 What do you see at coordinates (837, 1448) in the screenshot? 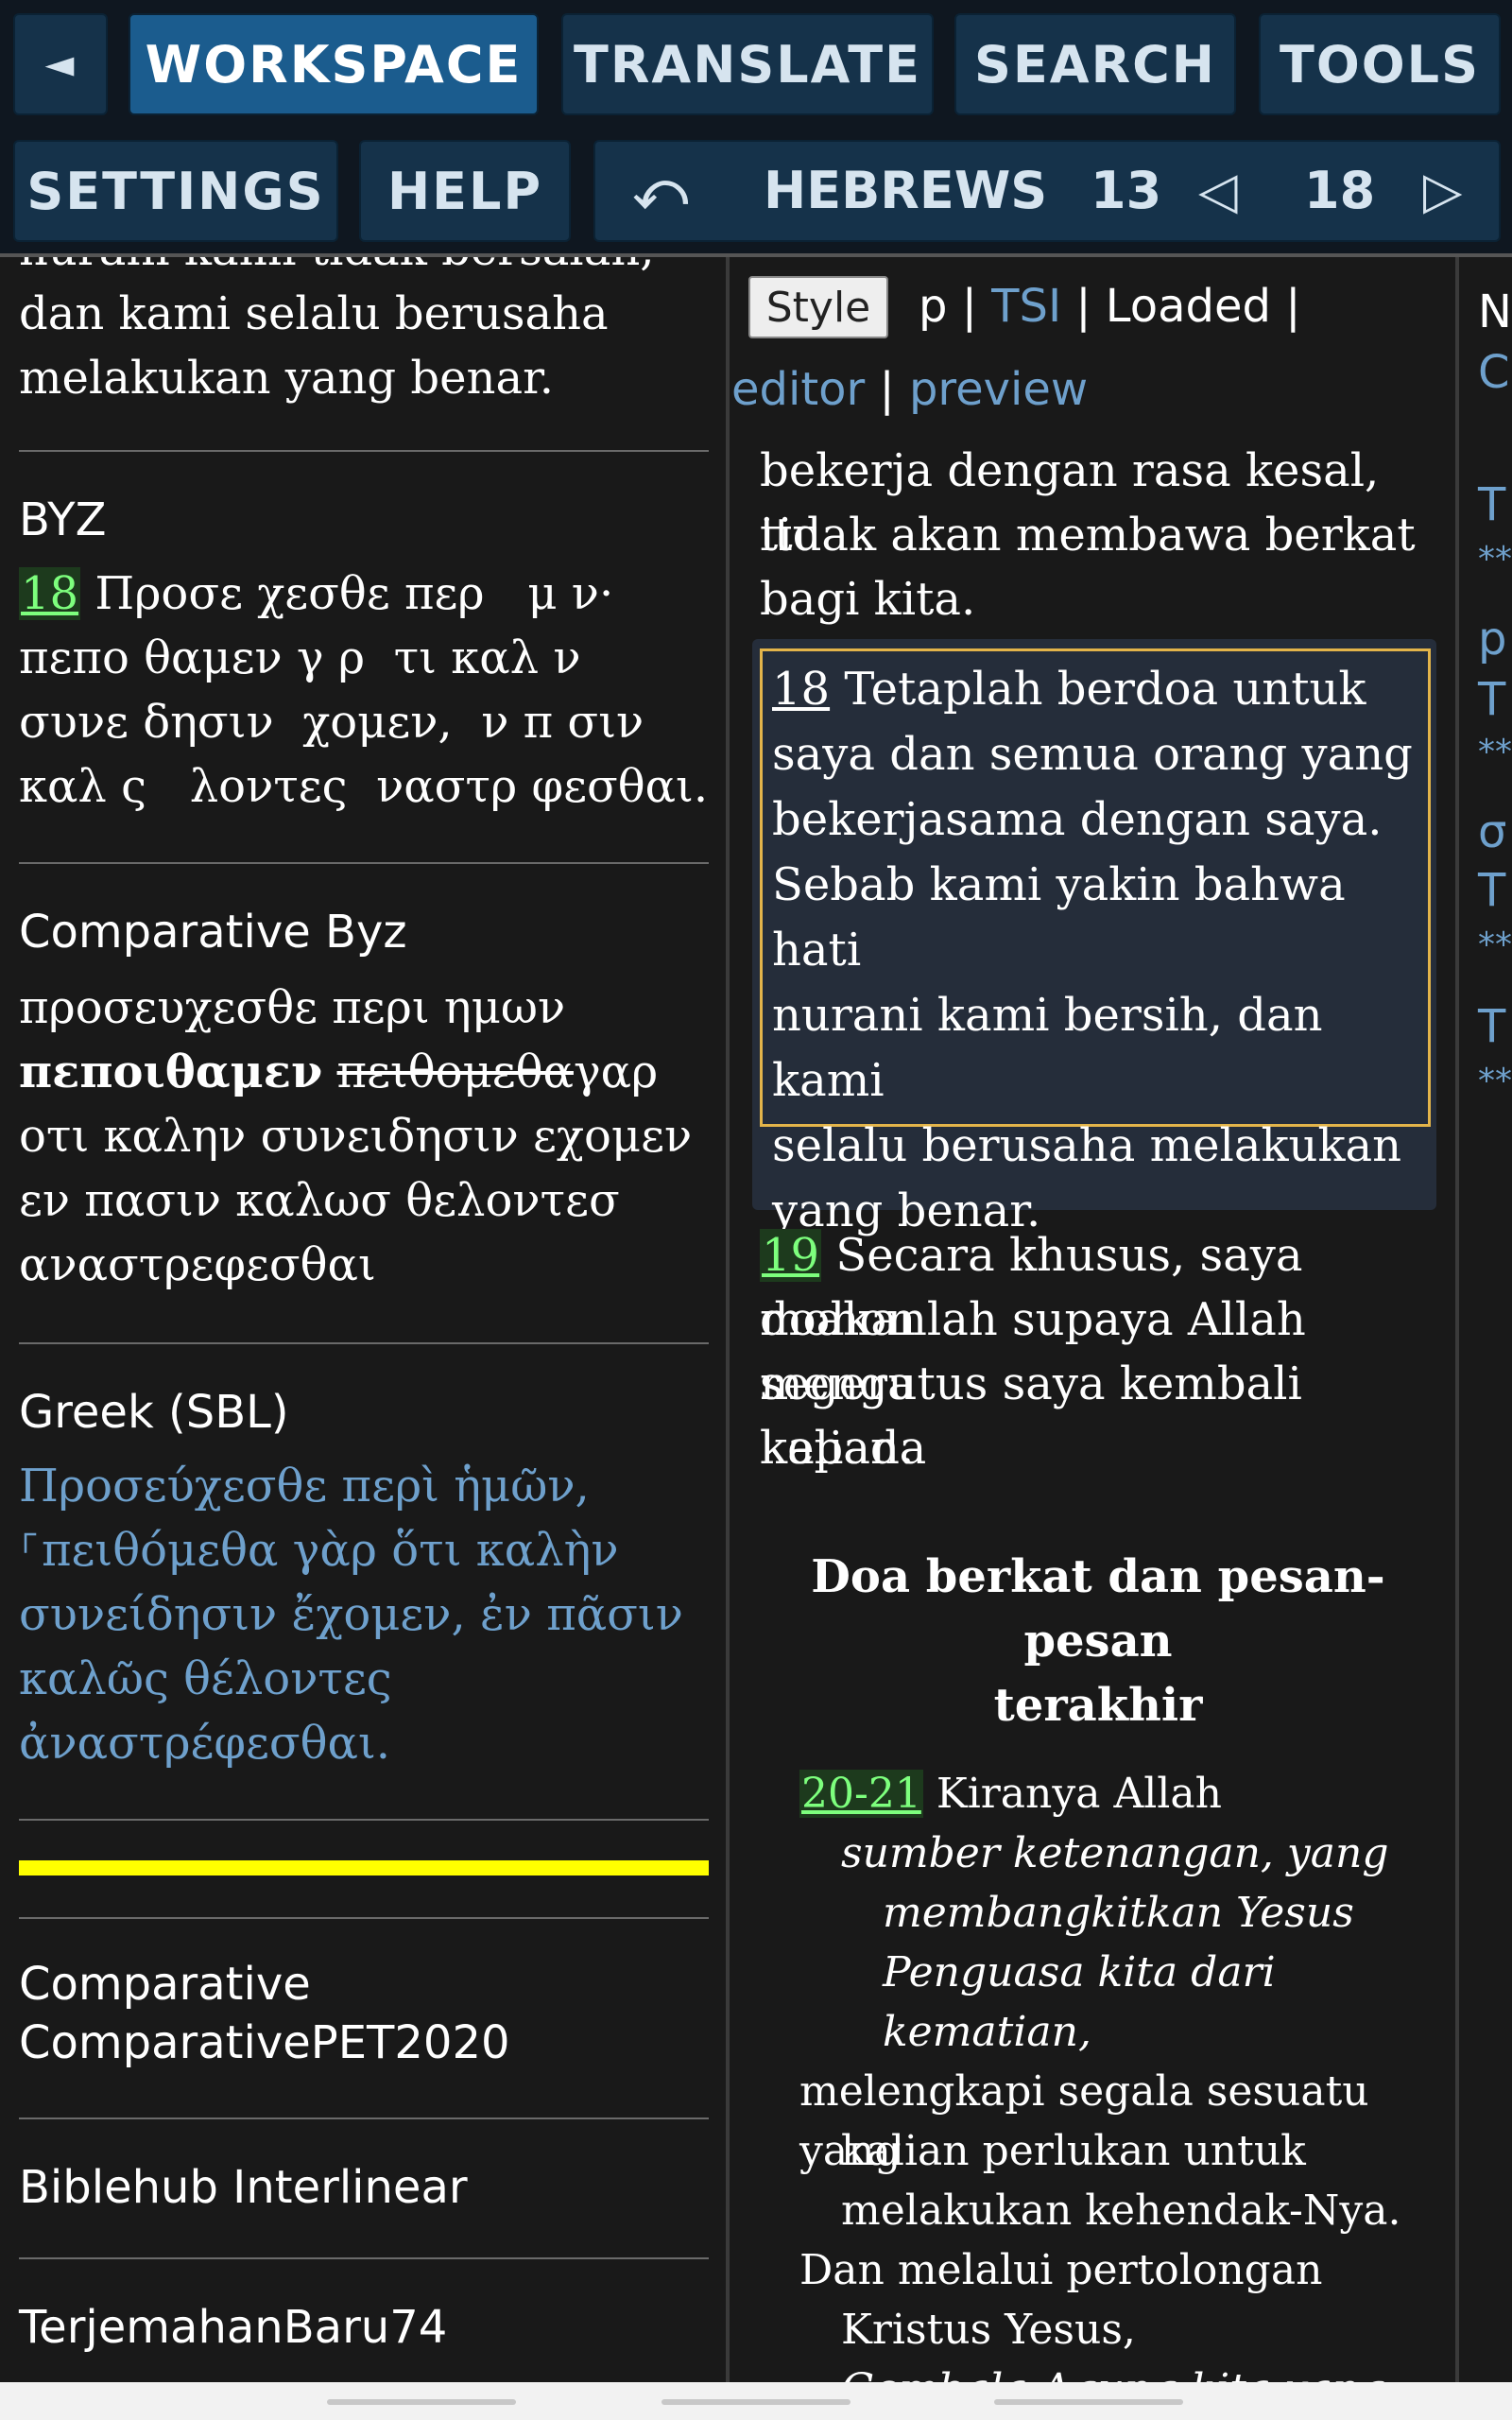
I see `verse-19-line: kalian.` at bounding box center [837, 1448].